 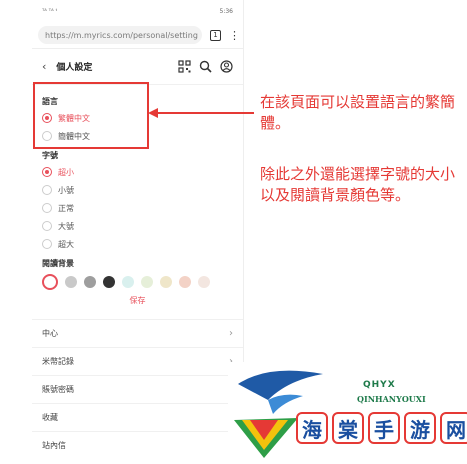 I want to click on fontsize-section: 字號 超小 小號 正常 大號 超大, so click(x=137, y=199).